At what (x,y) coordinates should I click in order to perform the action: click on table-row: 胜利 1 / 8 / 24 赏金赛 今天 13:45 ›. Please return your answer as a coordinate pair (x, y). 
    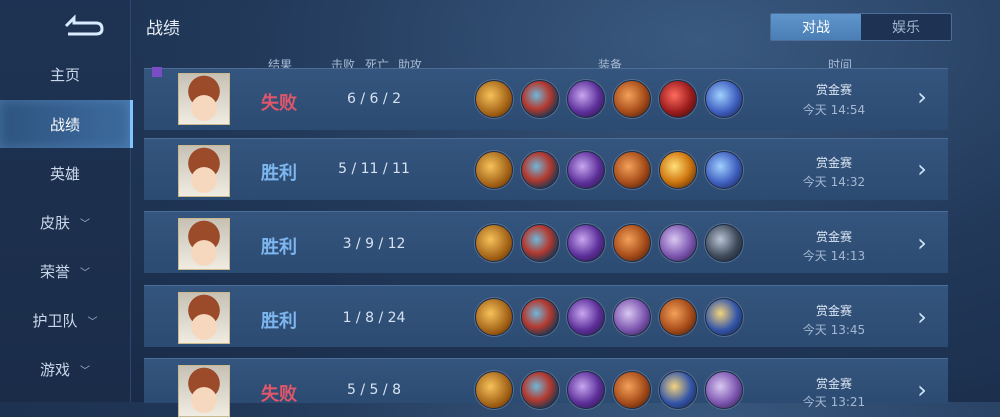
    Looking at the image, I should click on (546, 316).